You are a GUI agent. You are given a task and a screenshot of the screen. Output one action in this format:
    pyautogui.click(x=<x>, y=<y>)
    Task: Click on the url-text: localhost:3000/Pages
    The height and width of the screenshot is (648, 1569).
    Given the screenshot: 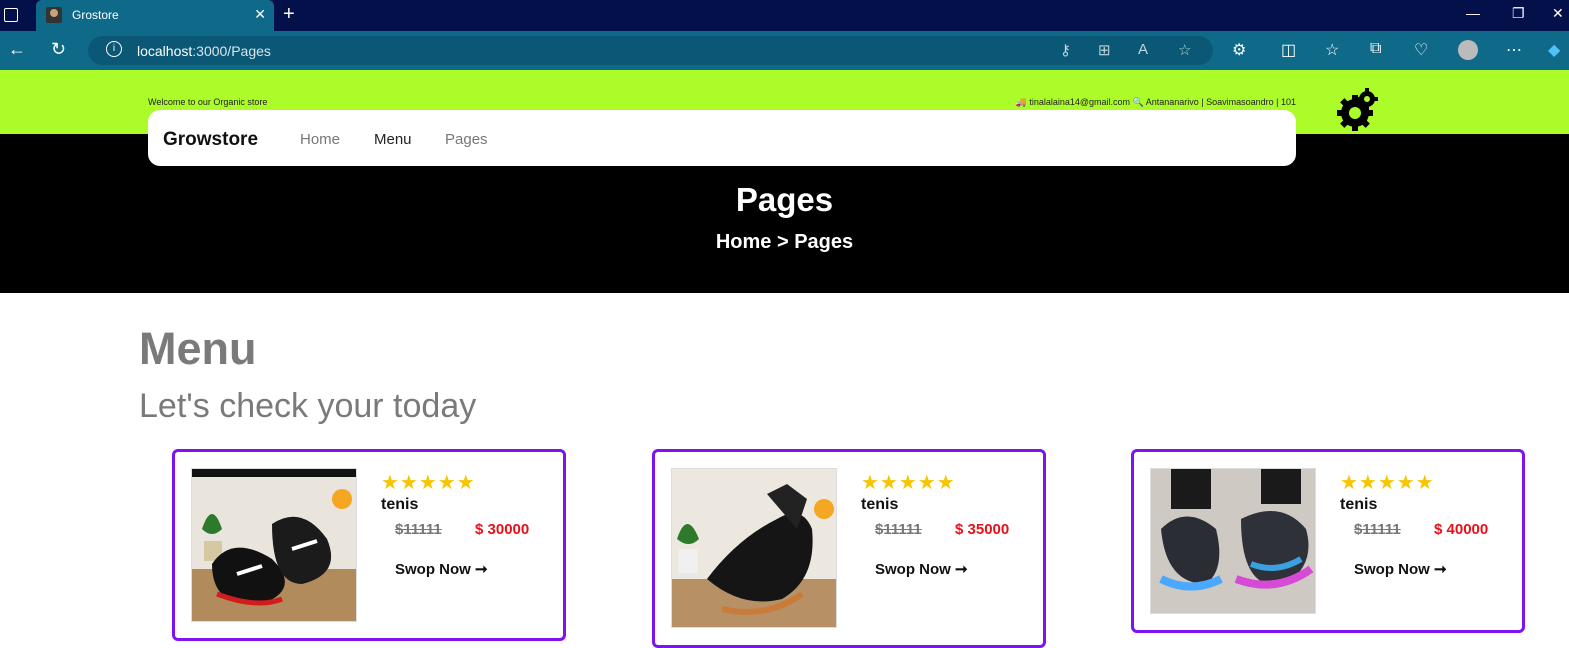 What is the action you would take?
    pyautogui.click(x=204, y=51)
    